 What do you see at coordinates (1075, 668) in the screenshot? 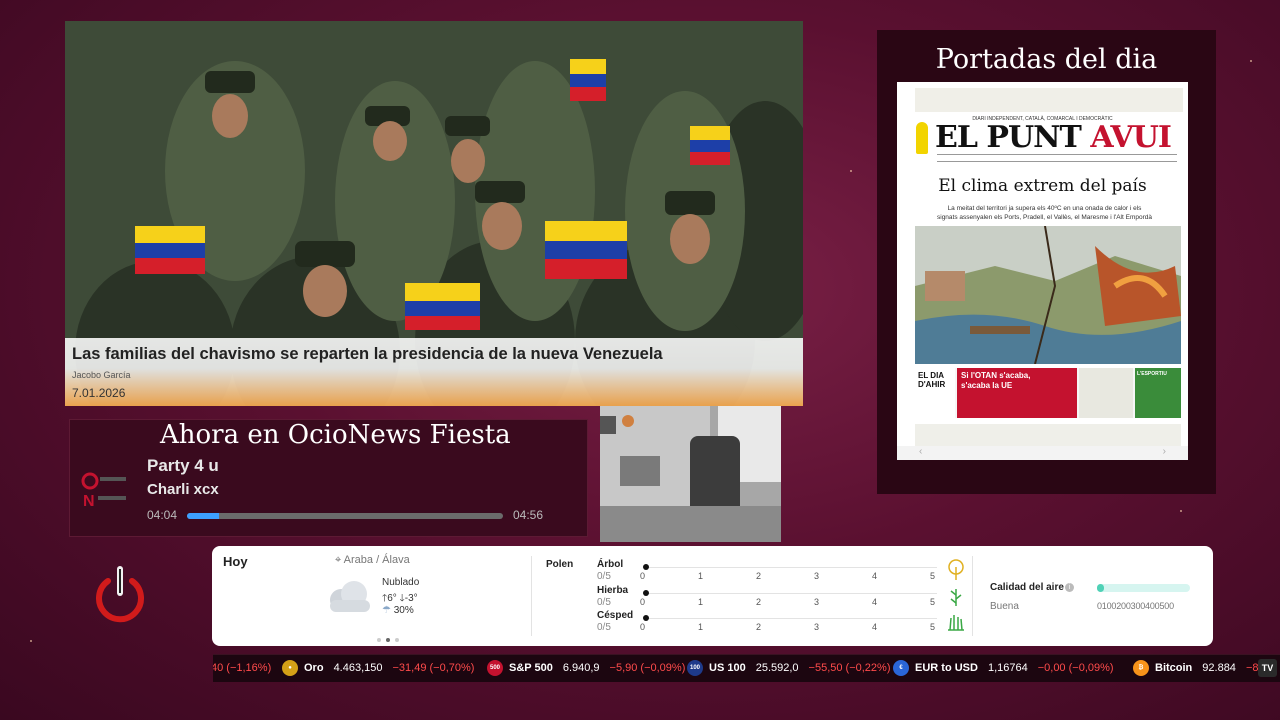
I see `ticker-change: −0,00 (−0,09%)` at bounding box center [1075, 668].